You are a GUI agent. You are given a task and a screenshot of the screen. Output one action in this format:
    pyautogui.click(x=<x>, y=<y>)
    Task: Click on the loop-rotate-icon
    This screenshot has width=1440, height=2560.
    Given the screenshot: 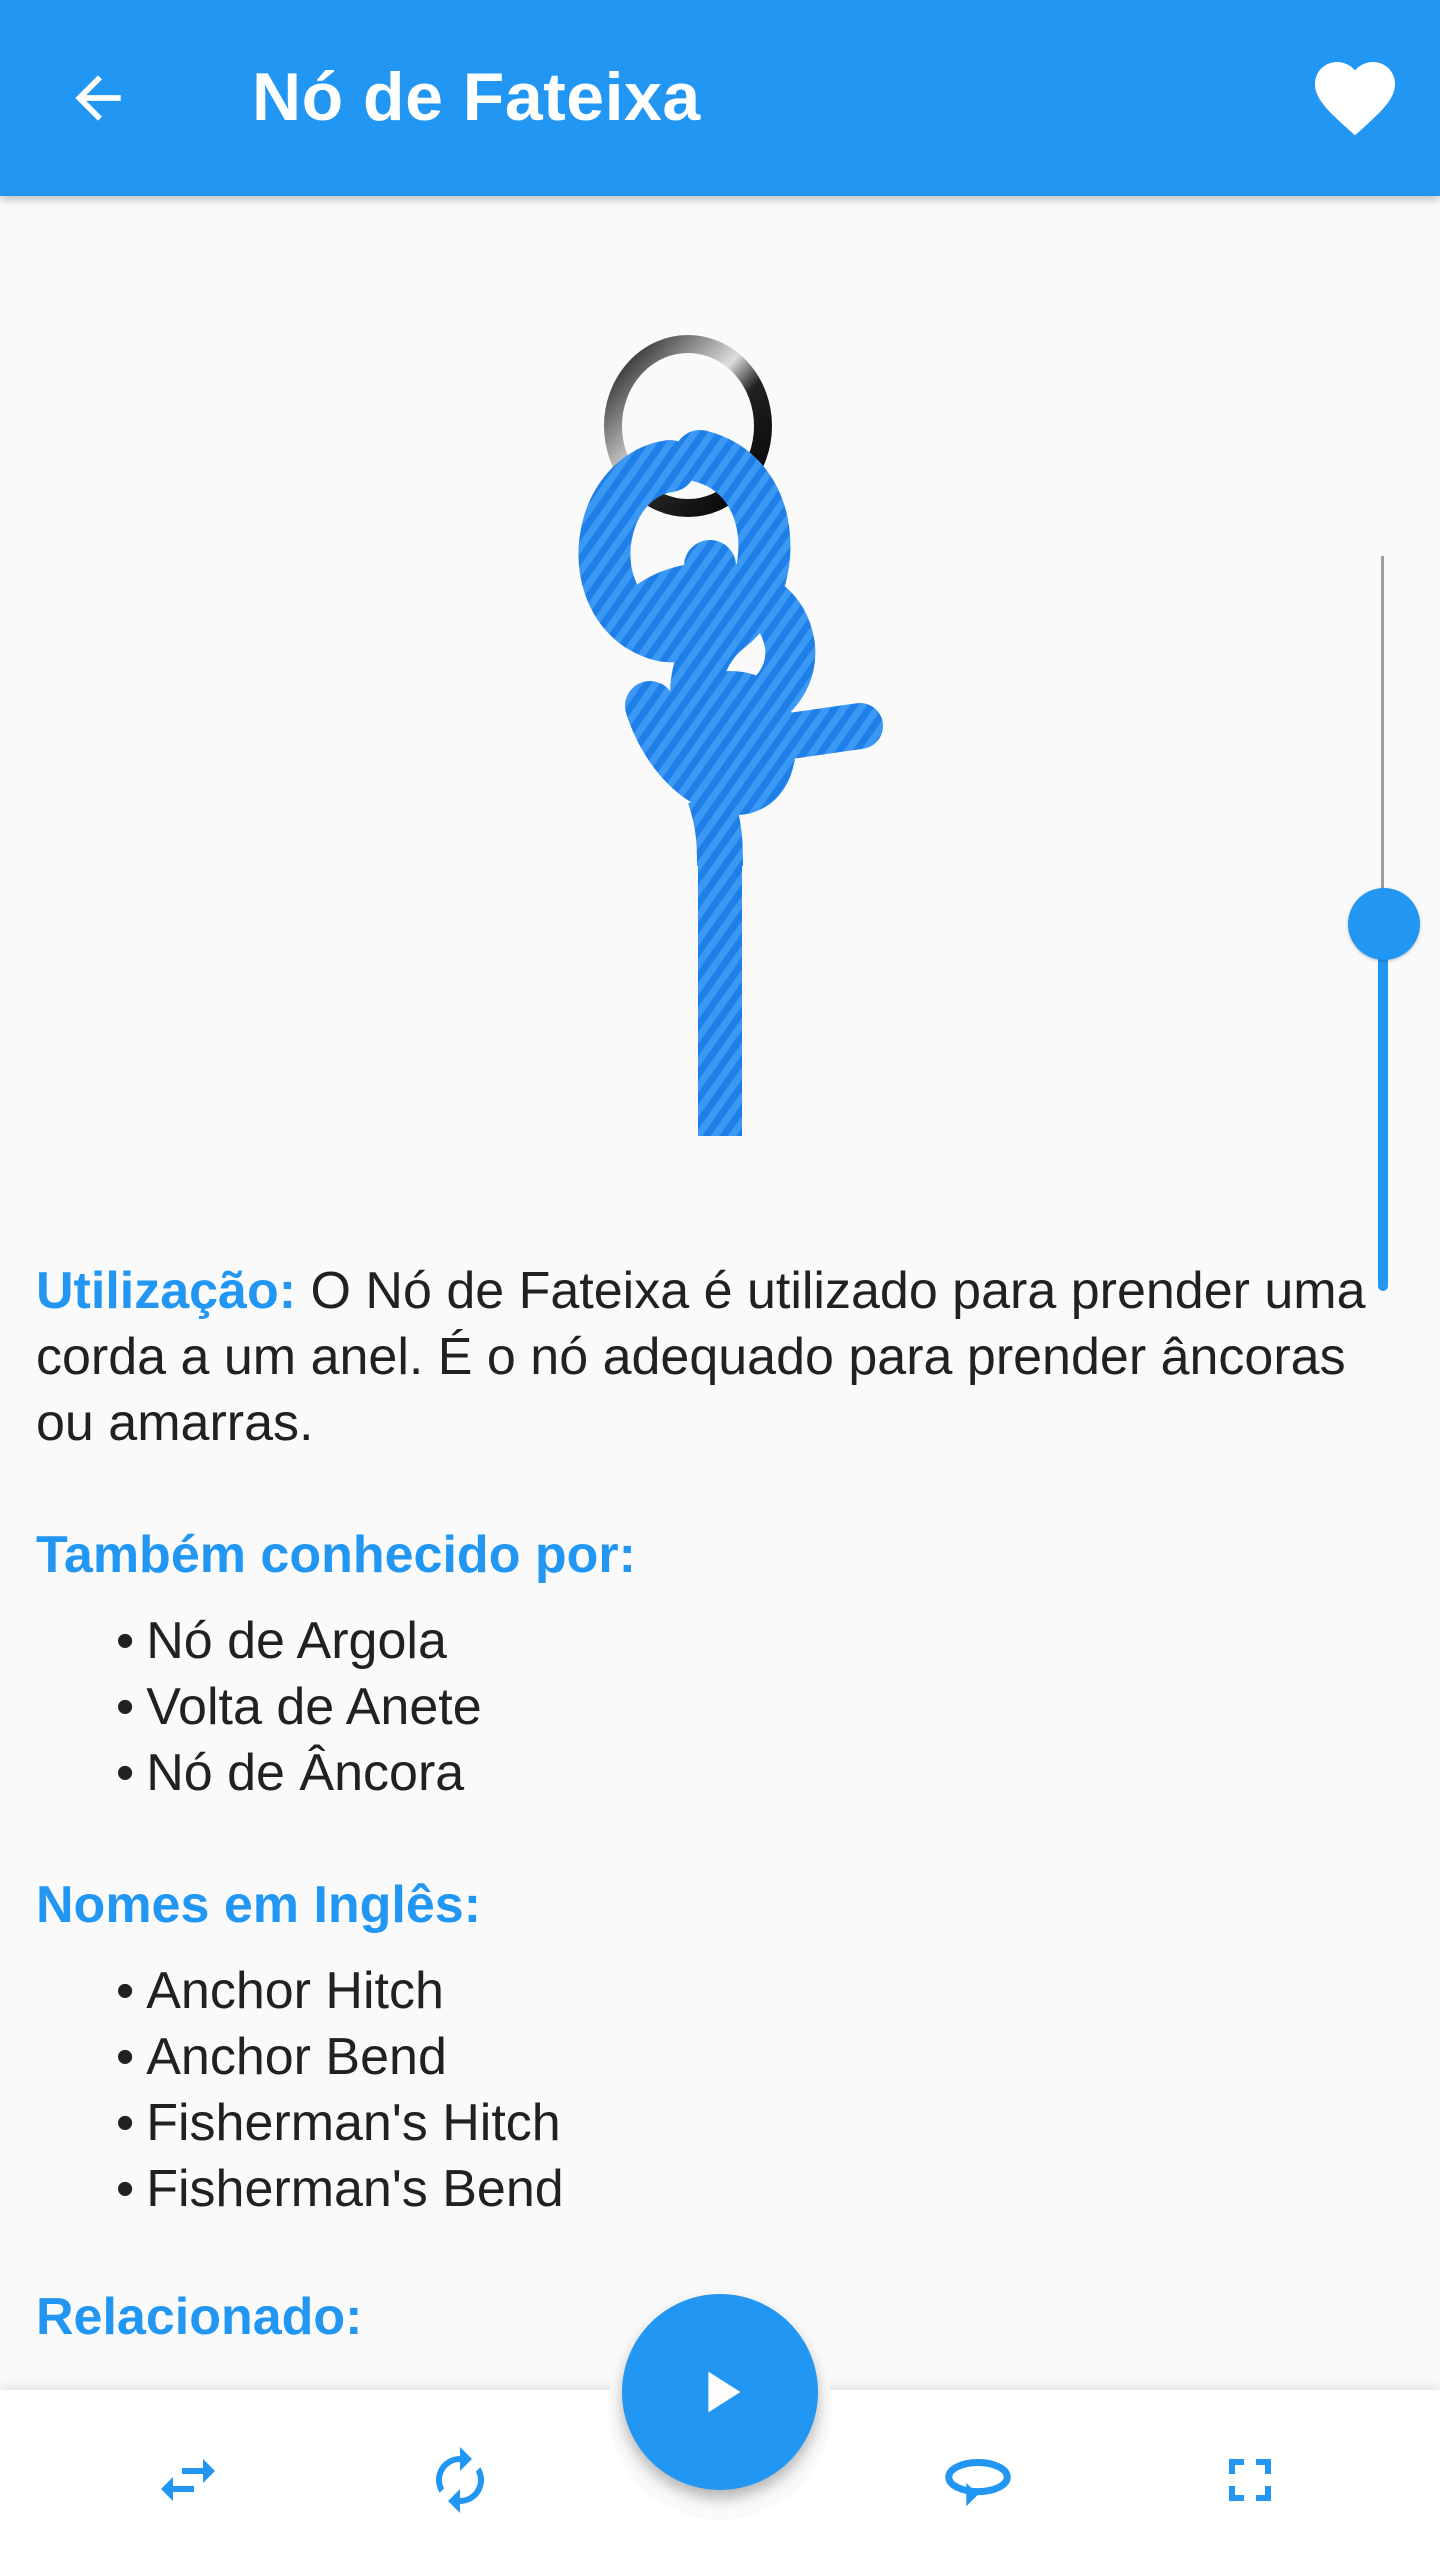 What is the action you would take?
    pyautogui.click(x=978, y=2482)
    